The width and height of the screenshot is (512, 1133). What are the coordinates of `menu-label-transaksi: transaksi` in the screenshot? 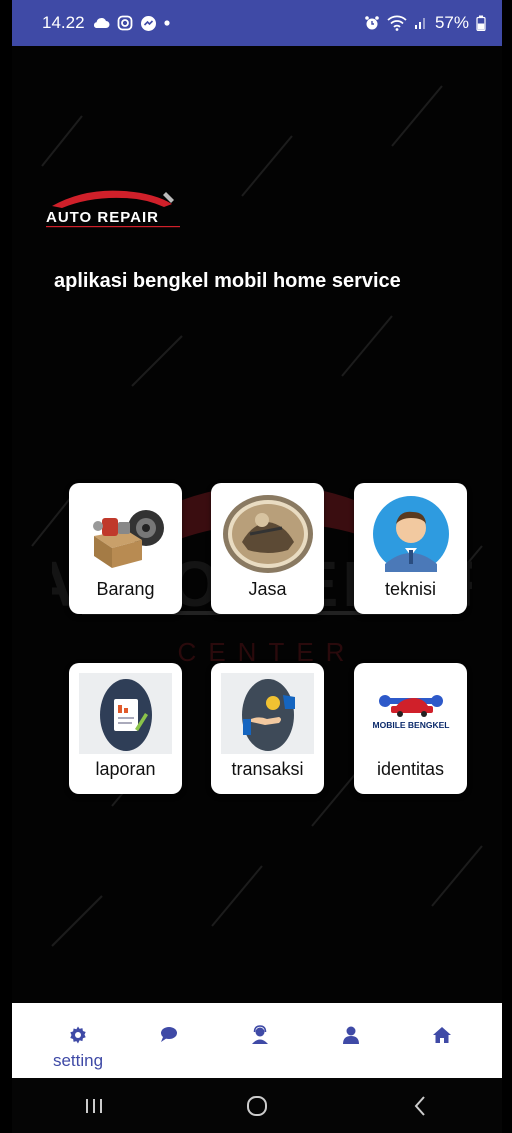 It's located at (267, 769).